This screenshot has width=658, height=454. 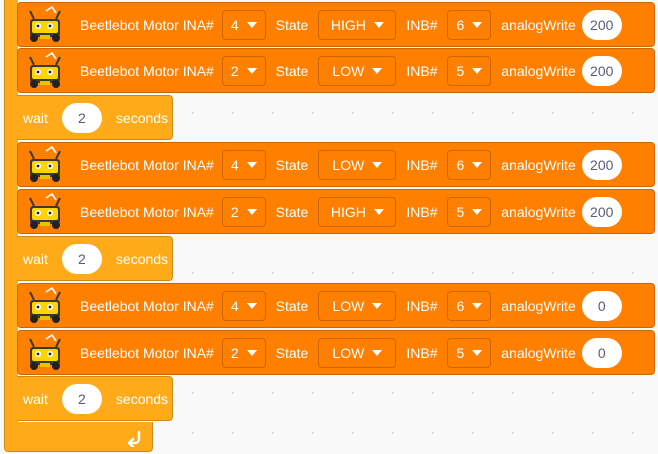 What do you see at coordinates (134, 438) in the screenshot?
I see `loop-arrow-icon` at bounding box center [134, 438].